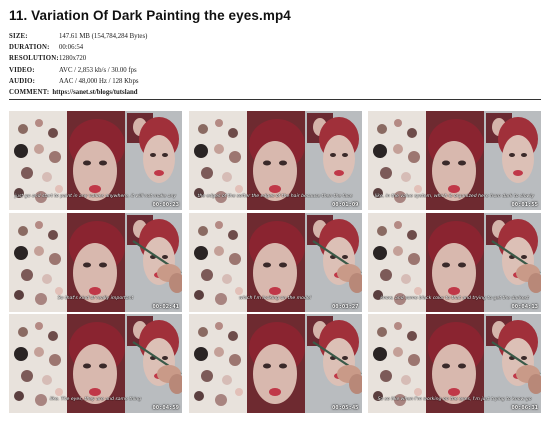  What do you see at coordinates (18, 37) in the screenshot?
I see `meta-size-label: SIZE:` at bounding box center [18, 37].